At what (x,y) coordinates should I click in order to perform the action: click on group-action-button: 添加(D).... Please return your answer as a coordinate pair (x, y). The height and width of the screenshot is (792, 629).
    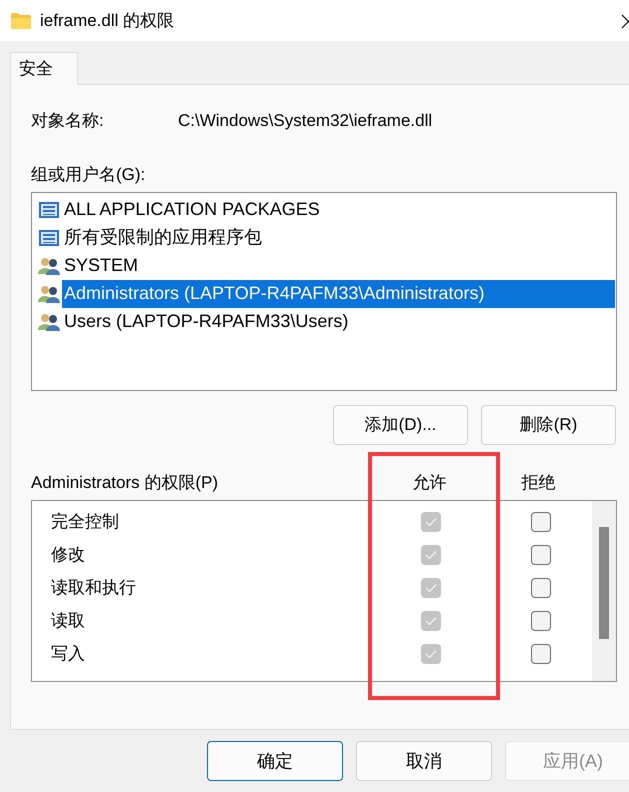
    Looking at the image, I should click on (400, 424).